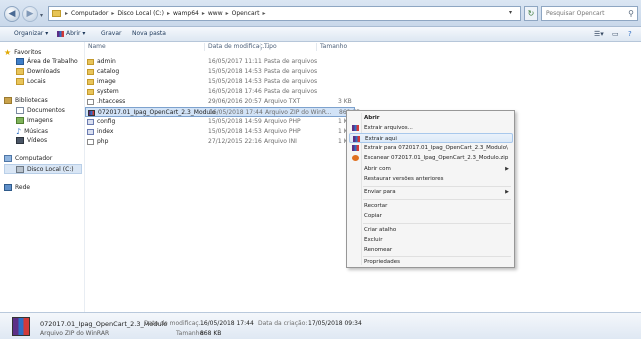  What do you see at coordinates (631, 13) in the screenshot?
I see `search-icon: ⚲` at bounding box center [631, 13].